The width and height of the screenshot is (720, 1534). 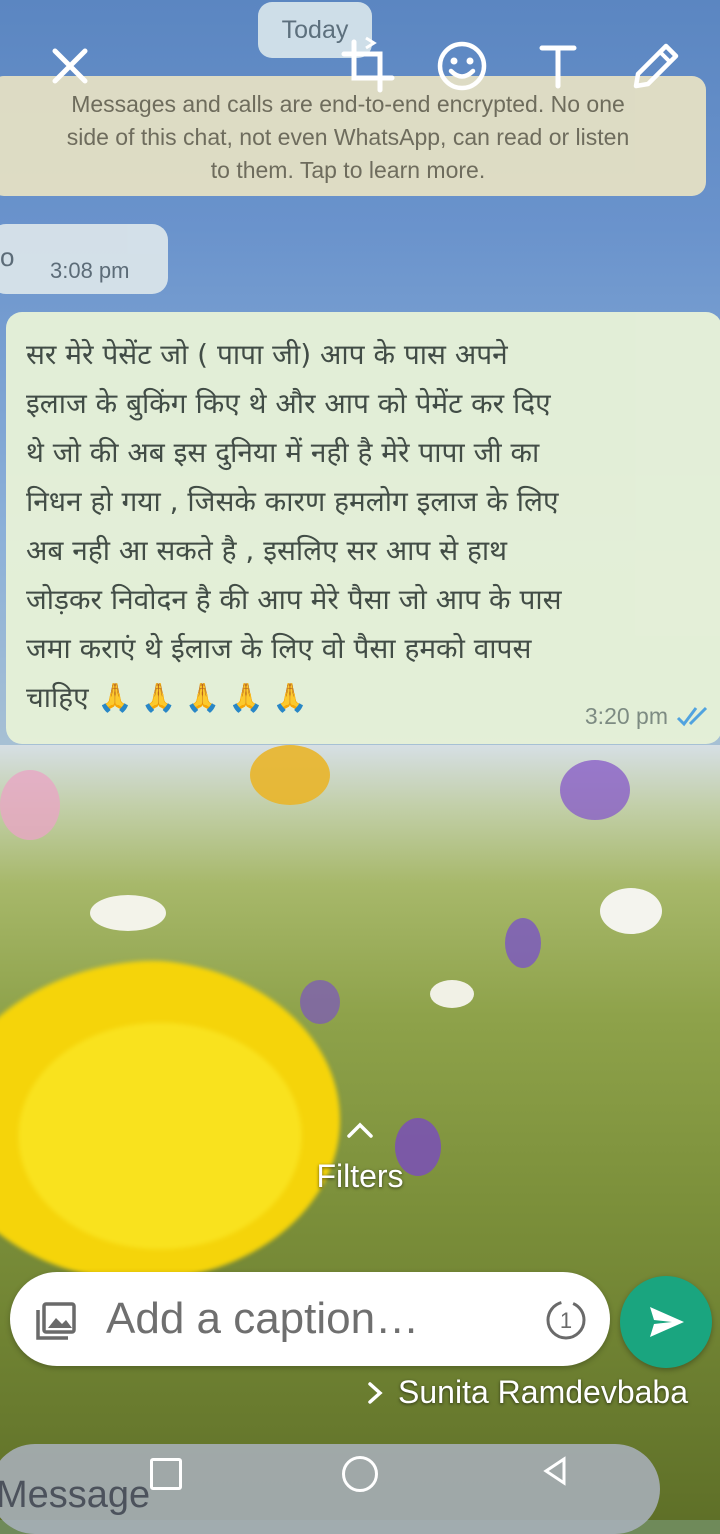 I want to click on photo-message-placeholder: Message, so click(x=75, y=1495).